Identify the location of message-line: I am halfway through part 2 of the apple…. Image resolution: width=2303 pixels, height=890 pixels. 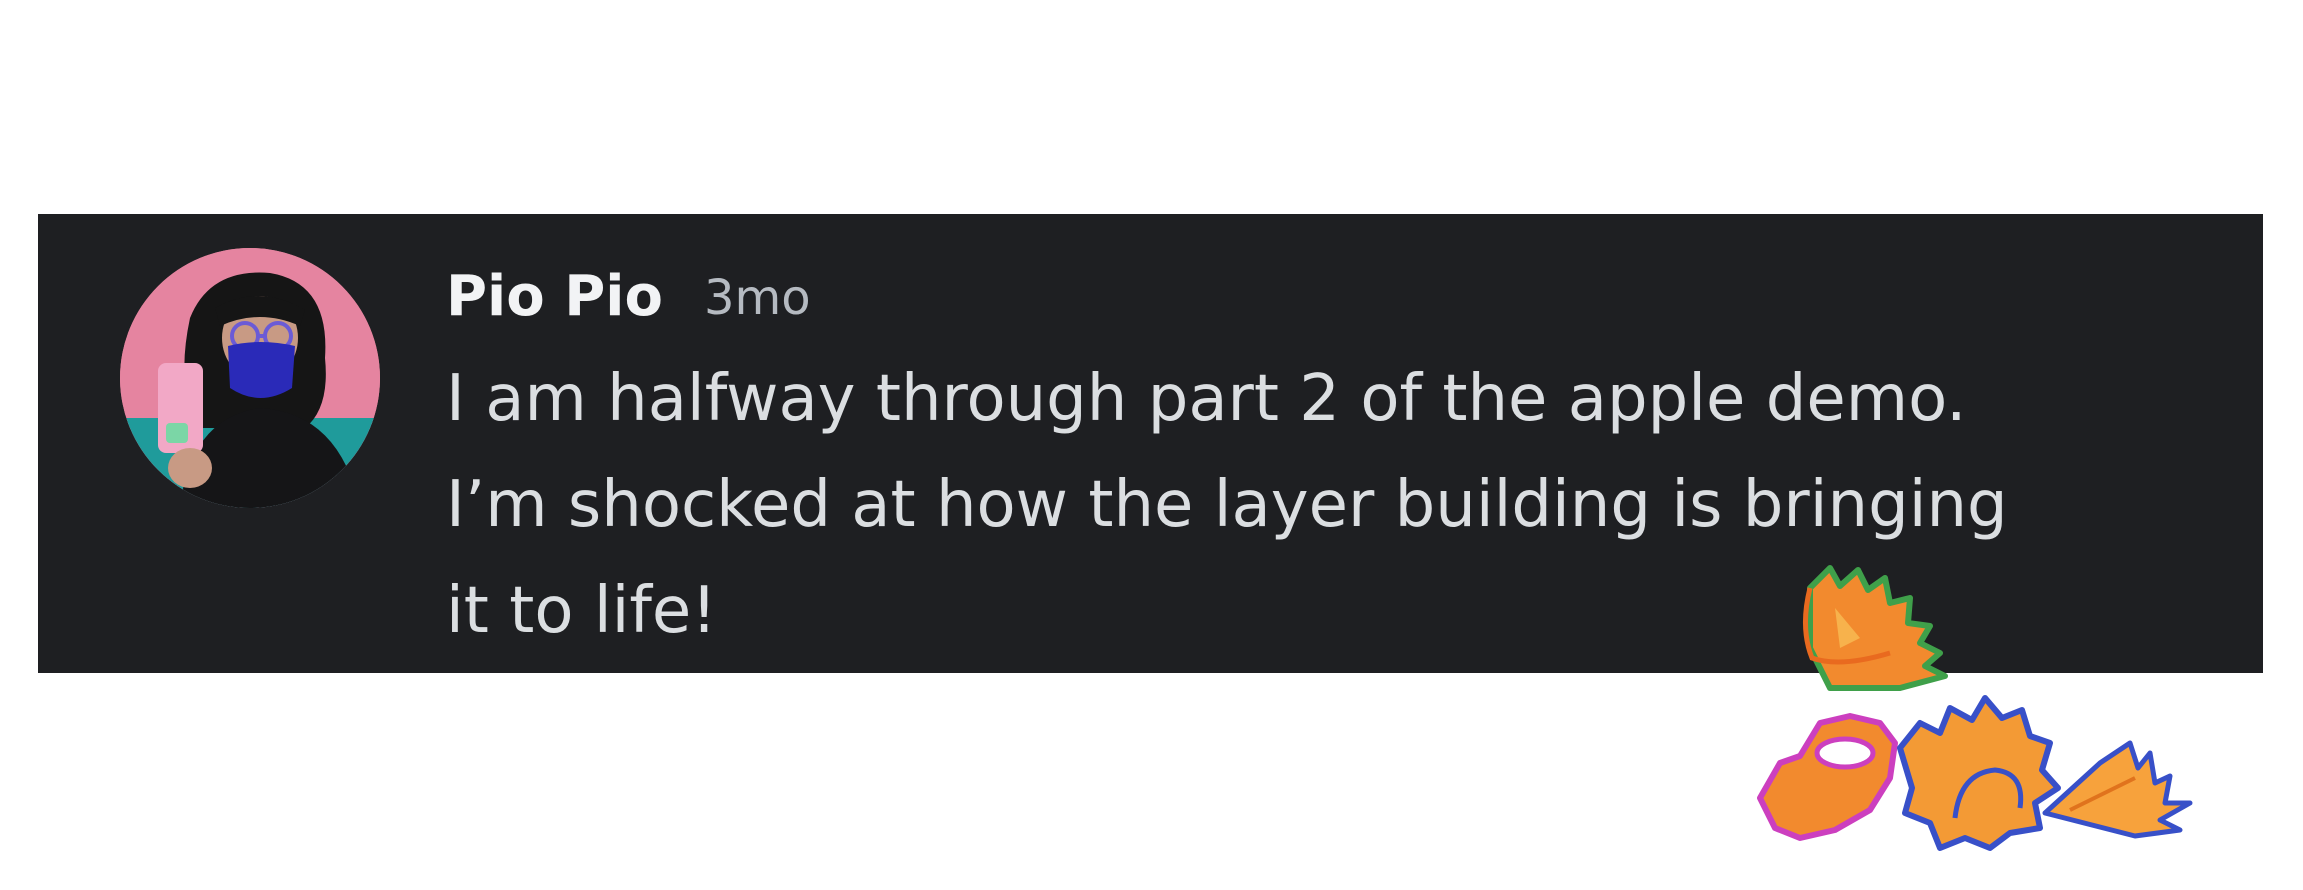
(1206, 399).